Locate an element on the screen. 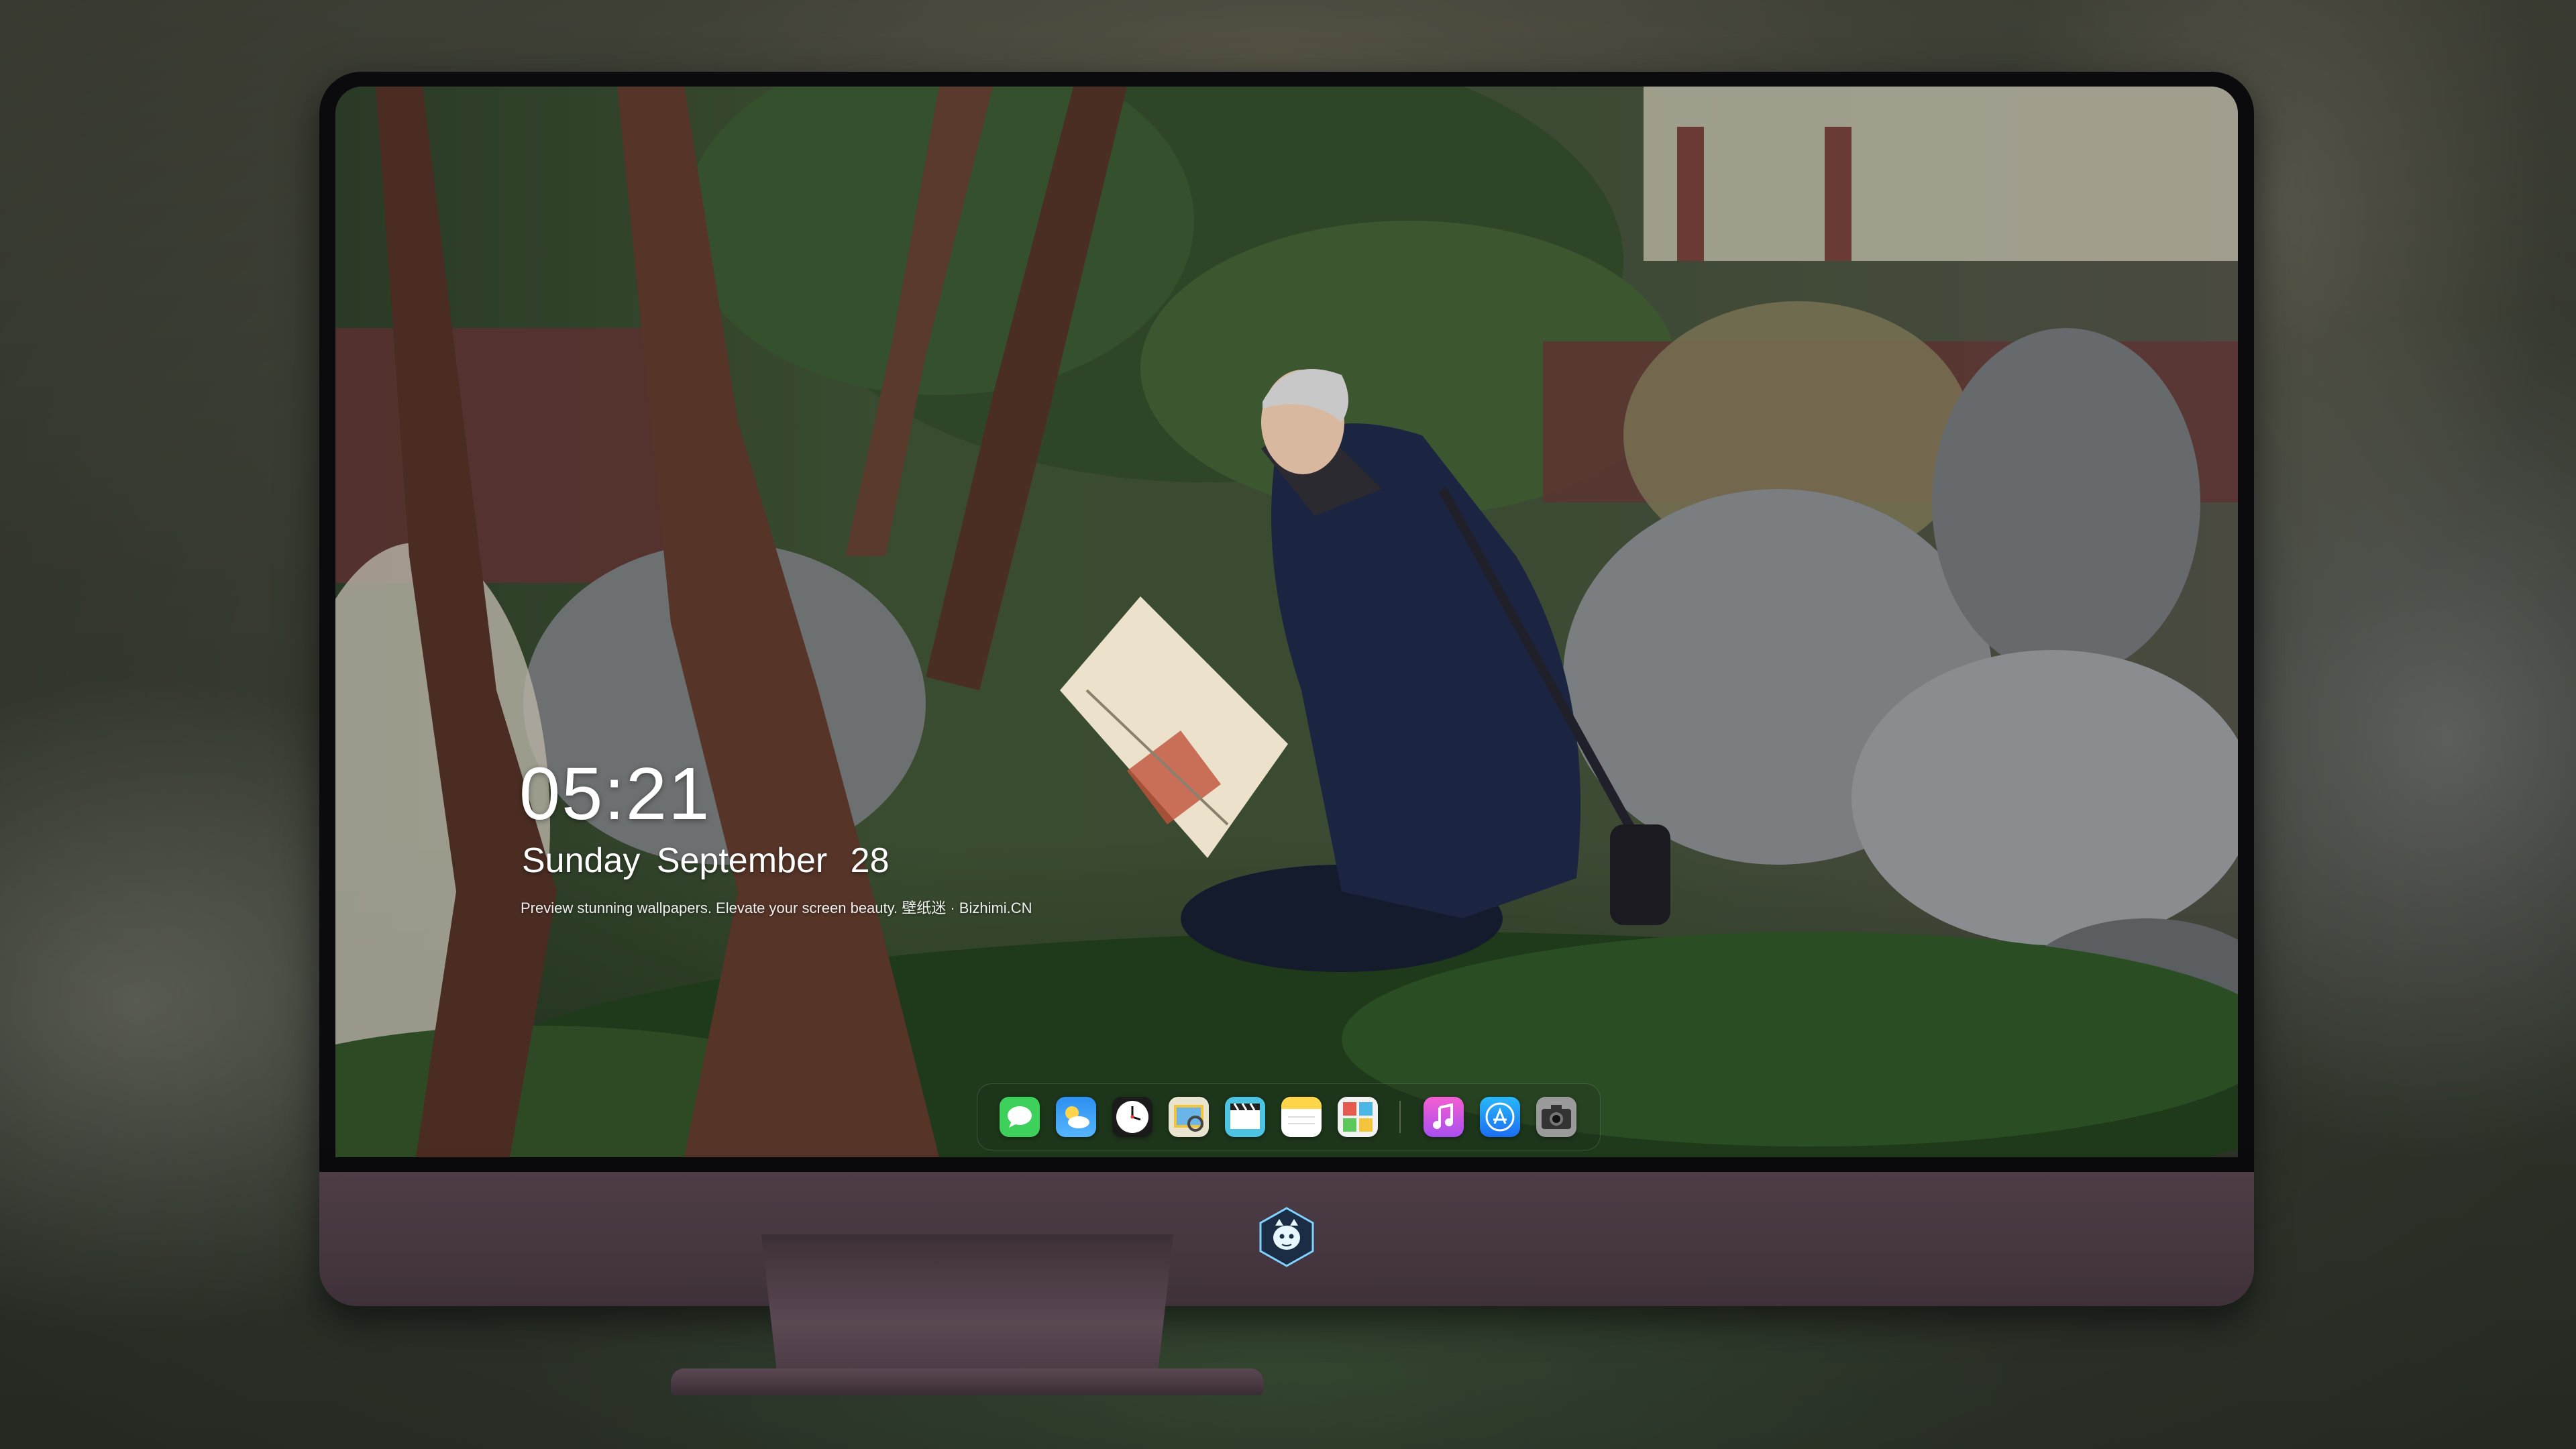 The image size is (2576, 1449). lock-month: September is located at coordinates (742, 860).